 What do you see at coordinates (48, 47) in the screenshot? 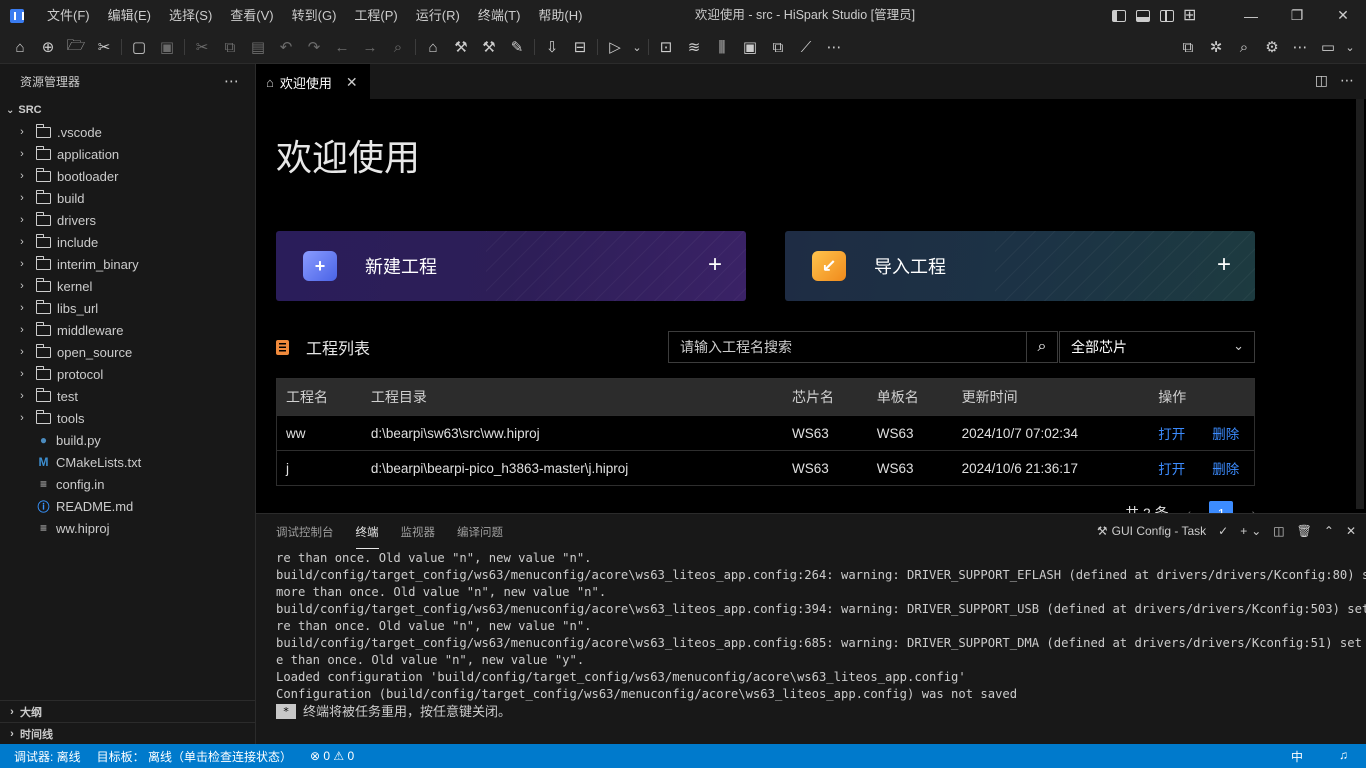
I see `new-file-icon: ⊕` at bounding box center [48, 47].